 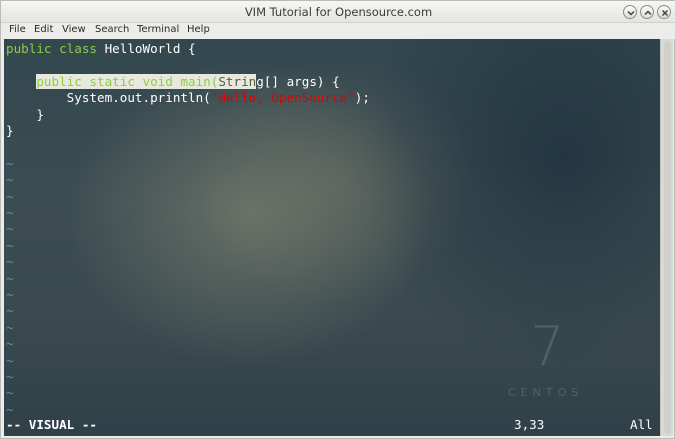 I want to click on vertical-scrollbar, so click(x=666, y=237).